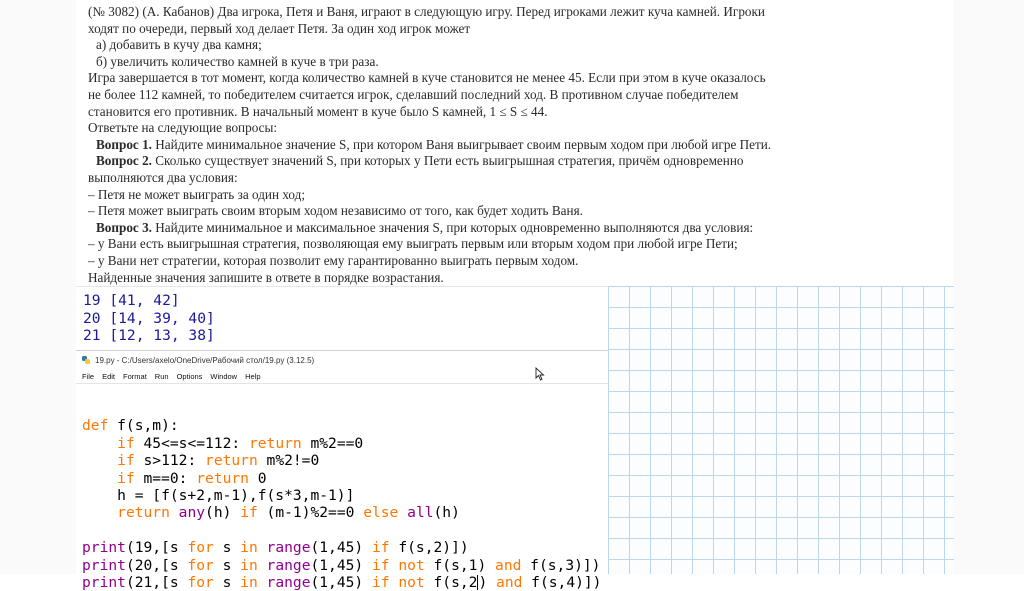  I want to click on code-line: if 45<=s<=112: return m%2==0, so click(341, 443).